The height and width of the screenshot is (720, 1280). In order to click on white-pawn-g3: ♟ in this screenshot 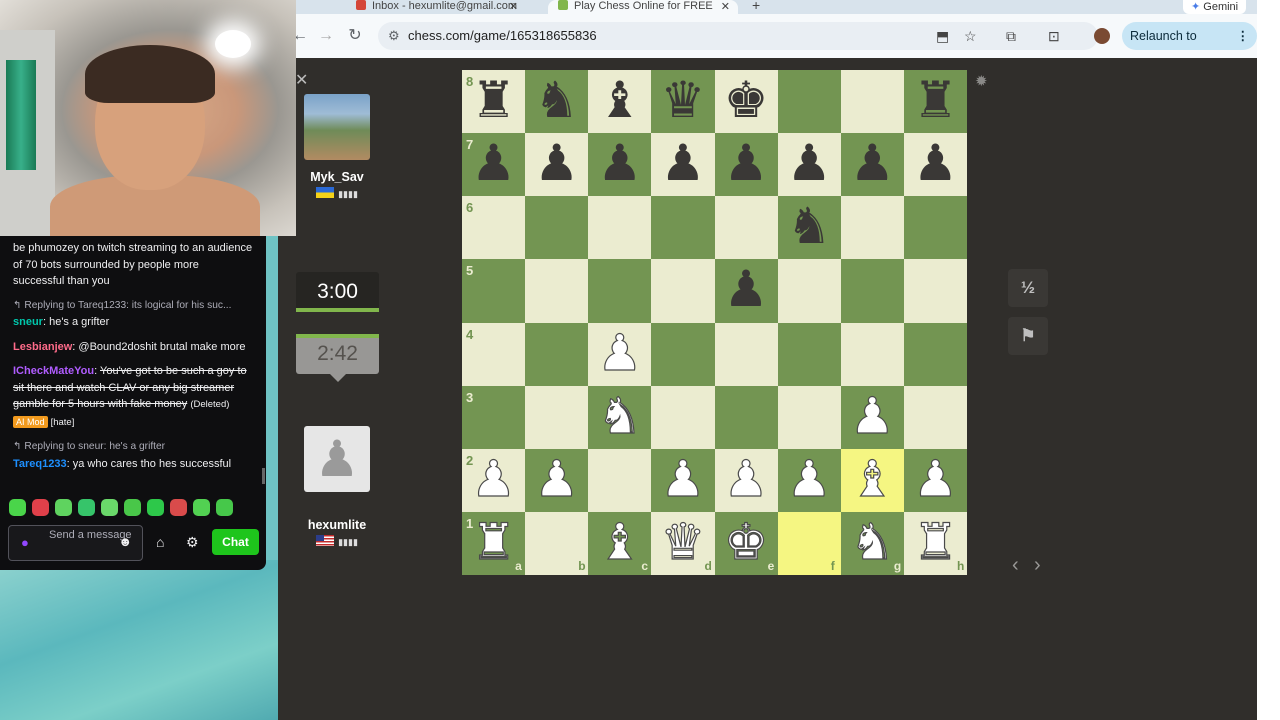, I will do `click(872, 417)`.